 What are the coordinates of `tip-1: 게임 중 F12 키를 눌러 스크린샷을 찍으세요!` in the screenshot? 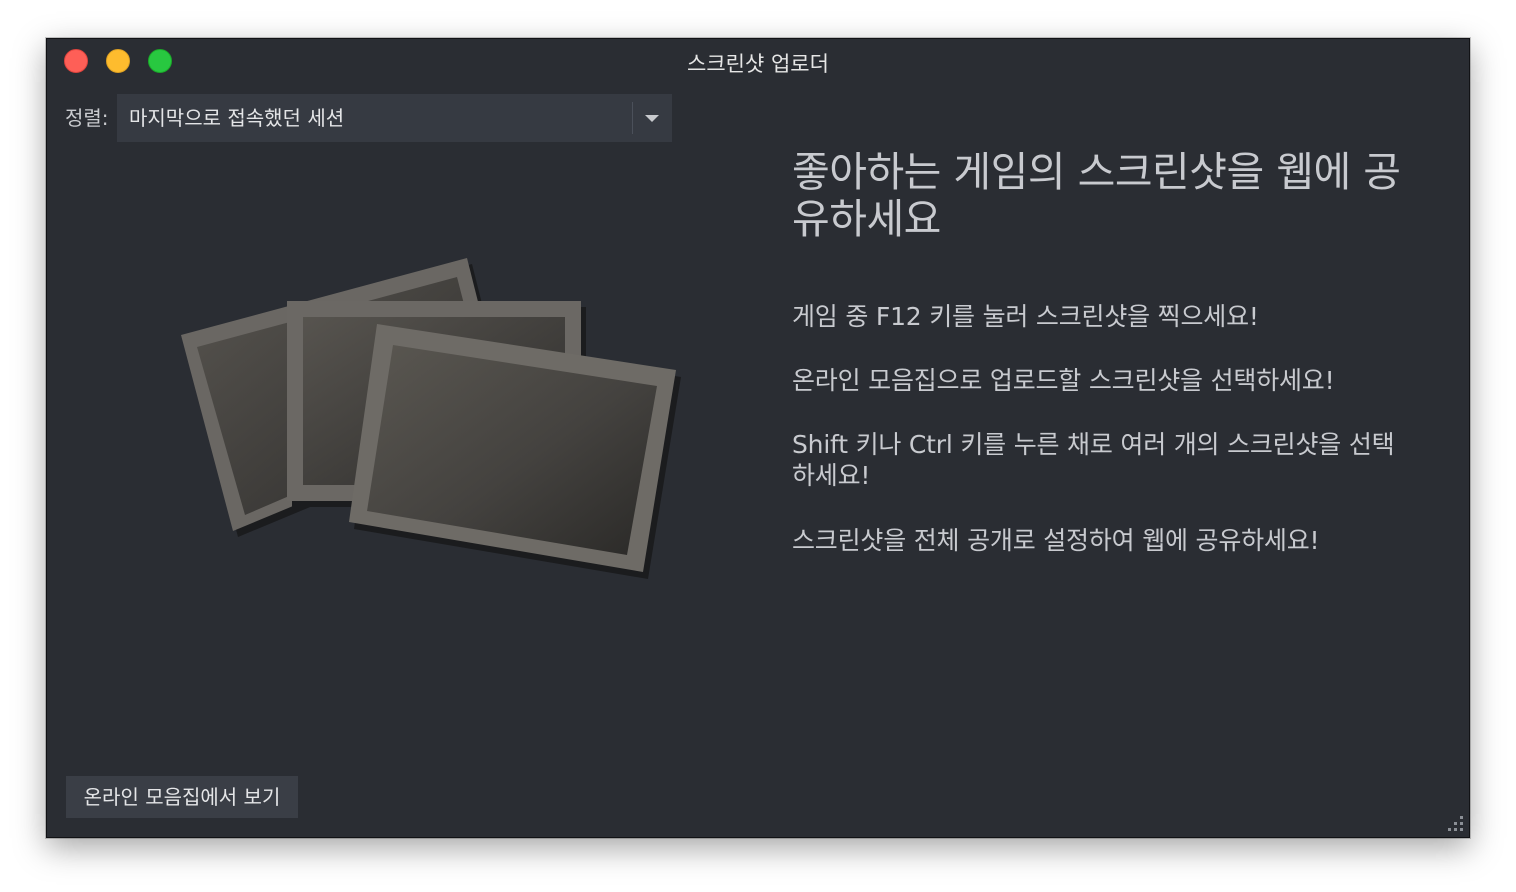 It's located at (1025, 316).